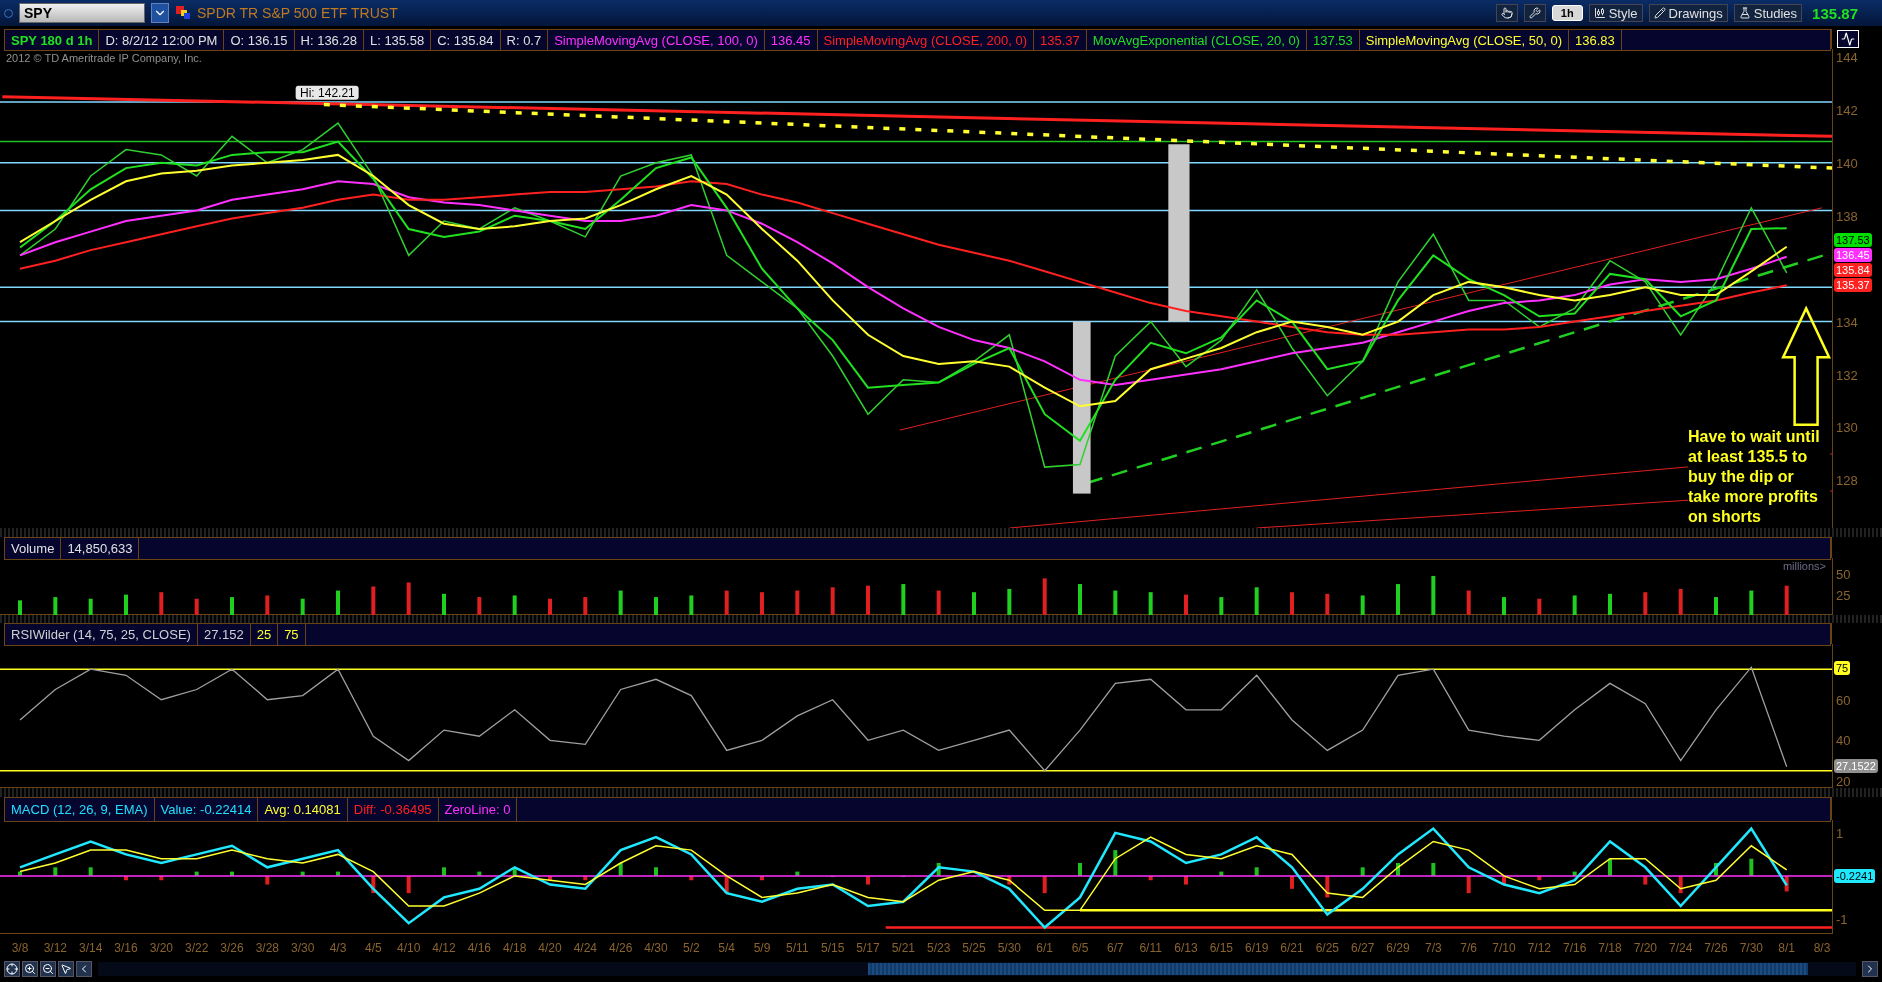 The width and height of the screenshot is (1882, 982). What do you see at coordinates (1853, 255) in the screenshot?
I see `price-badge: 136.45` at bounding box center [1853, 255].